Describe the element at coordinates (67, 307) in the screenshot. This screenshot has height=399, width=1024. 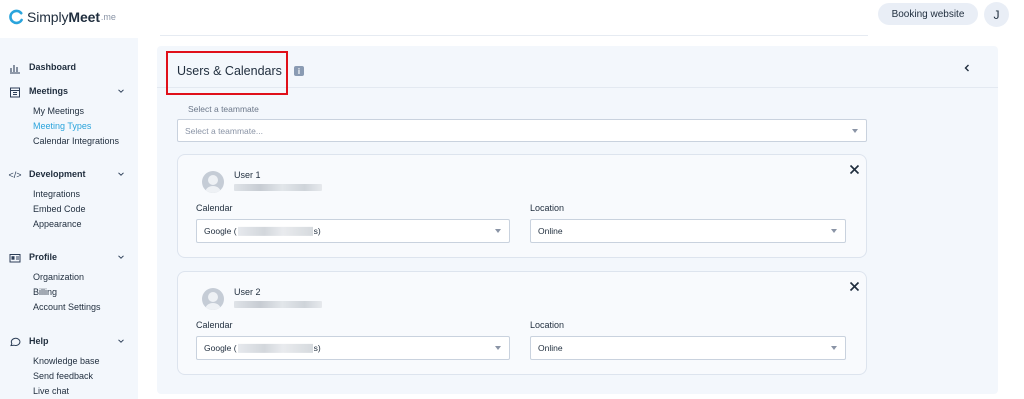
I see `sidebar-item-account-settings: Account Settings` at that location.